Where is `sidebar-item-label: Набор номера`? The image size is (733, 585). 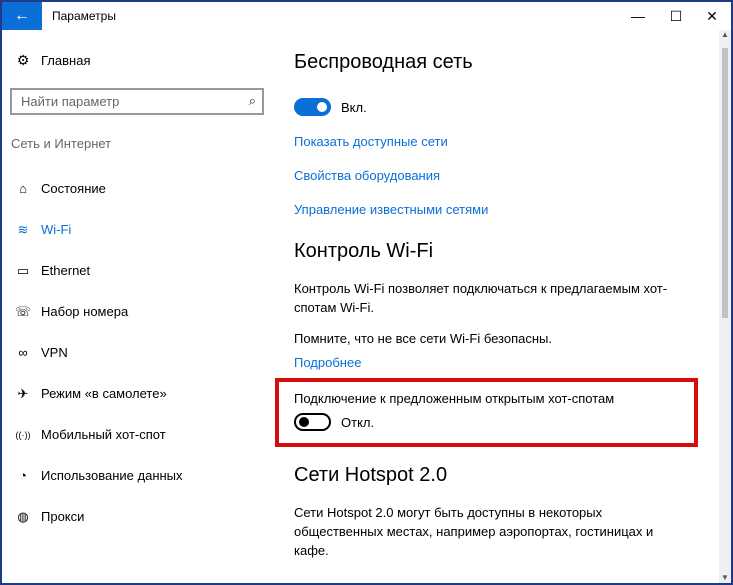 sidebar-item-label: Набор номера is located at coordinates (85, 311).